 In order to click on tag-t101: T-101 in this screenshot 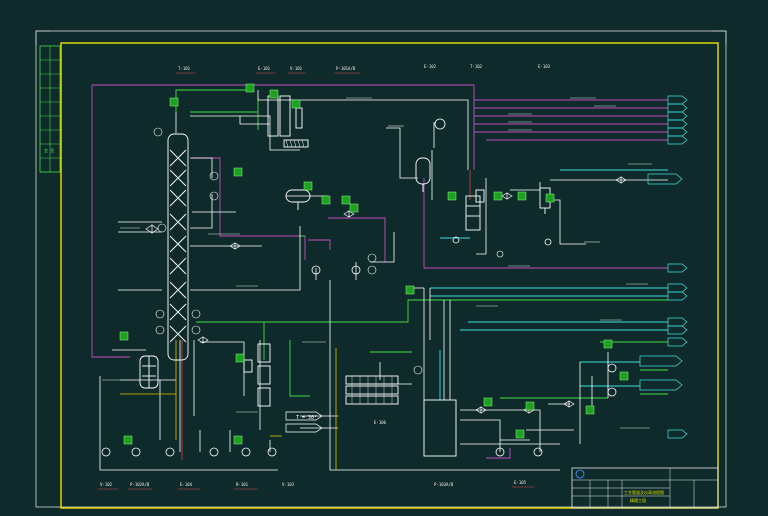, I will do `click(184, 68)`.